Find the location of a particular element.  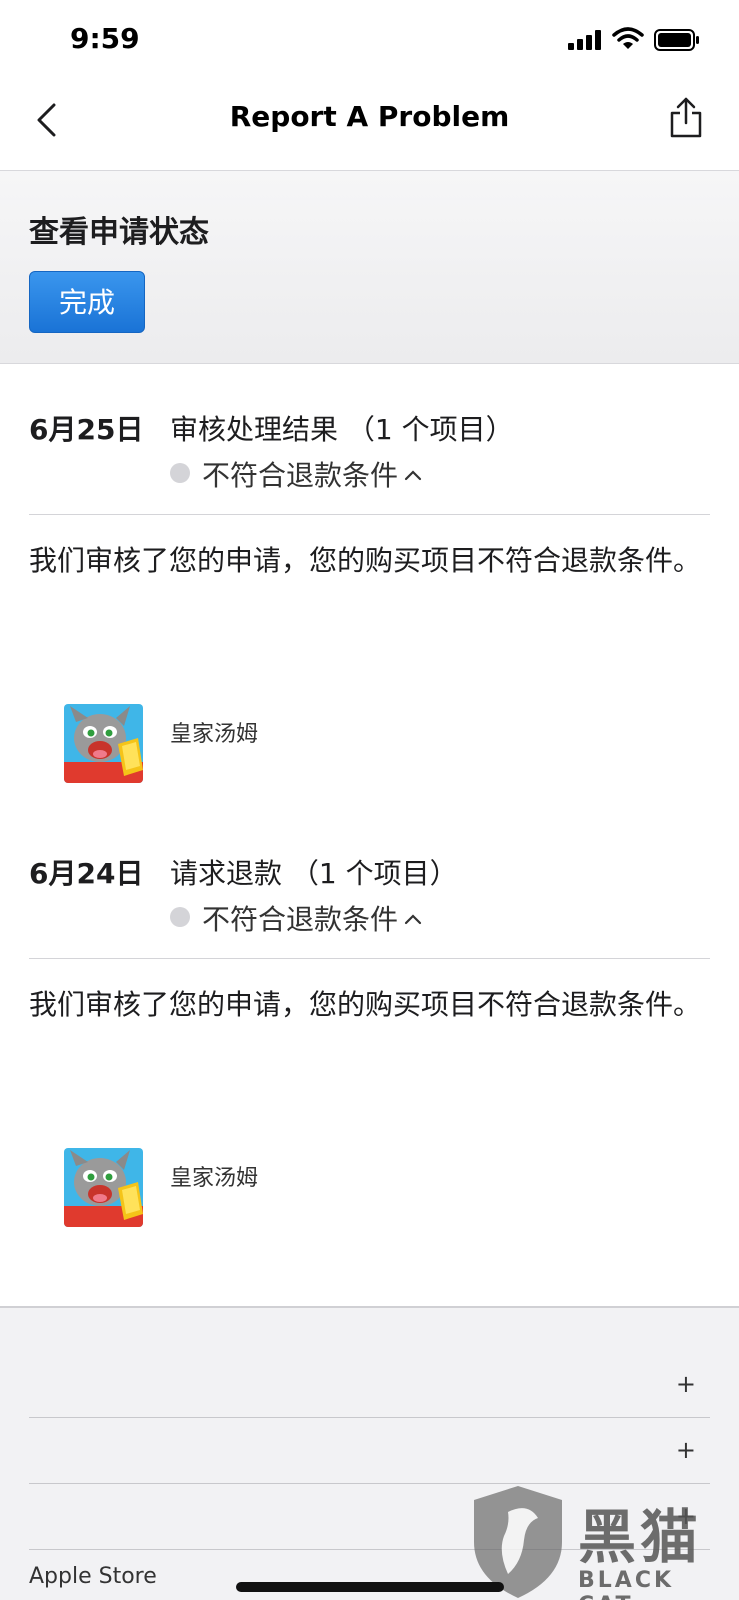

page-title: Report A Problem is located at coordinates (369, 116).